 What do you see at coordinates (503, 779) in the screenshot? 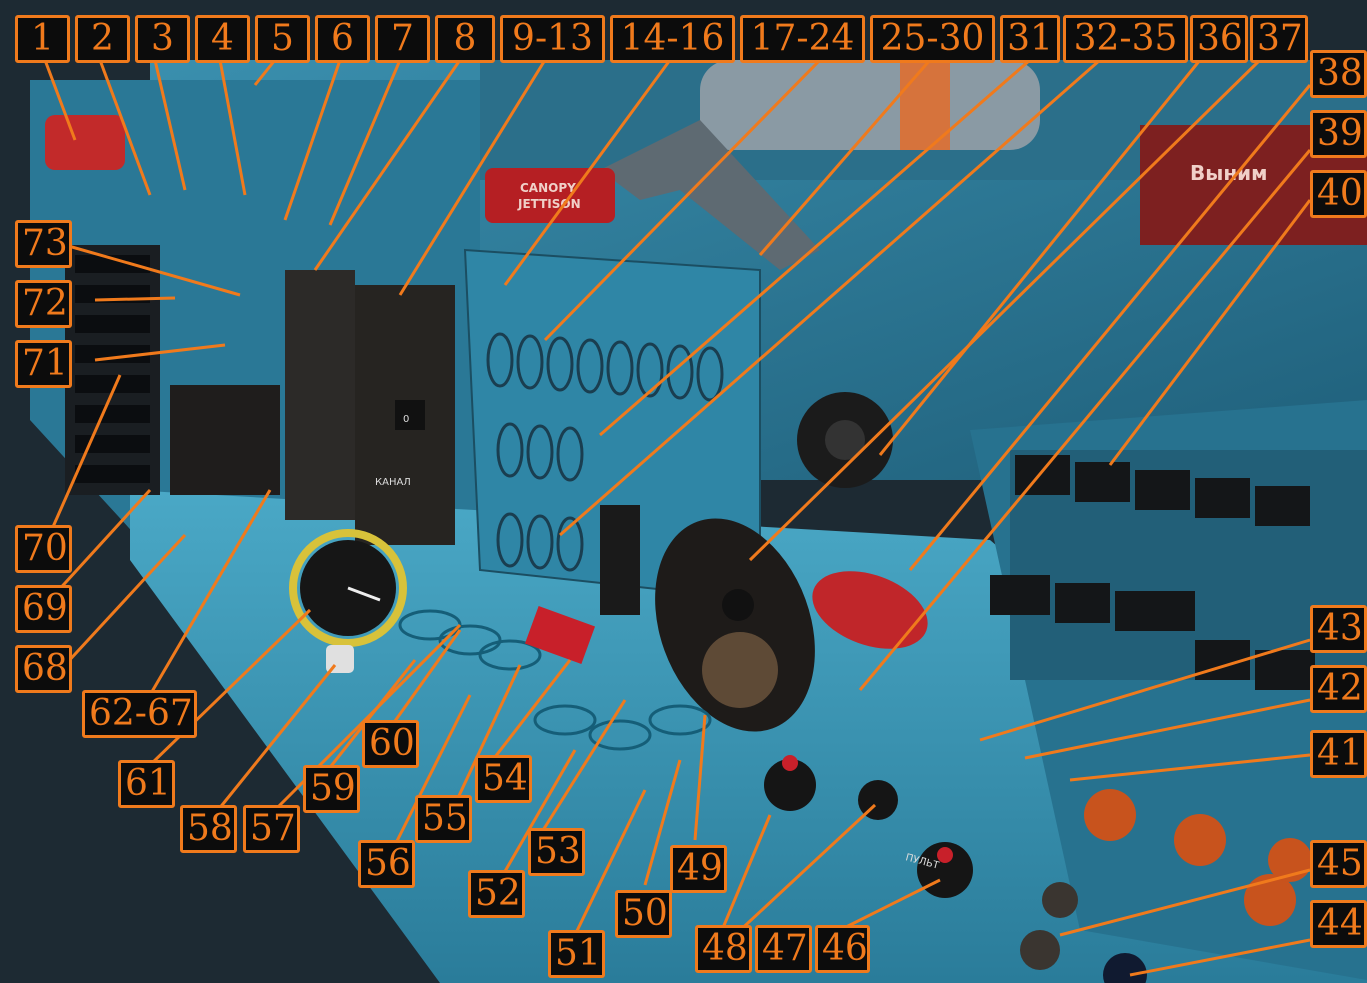
I see `callout-54: 54` at bounding box center [503, 779].